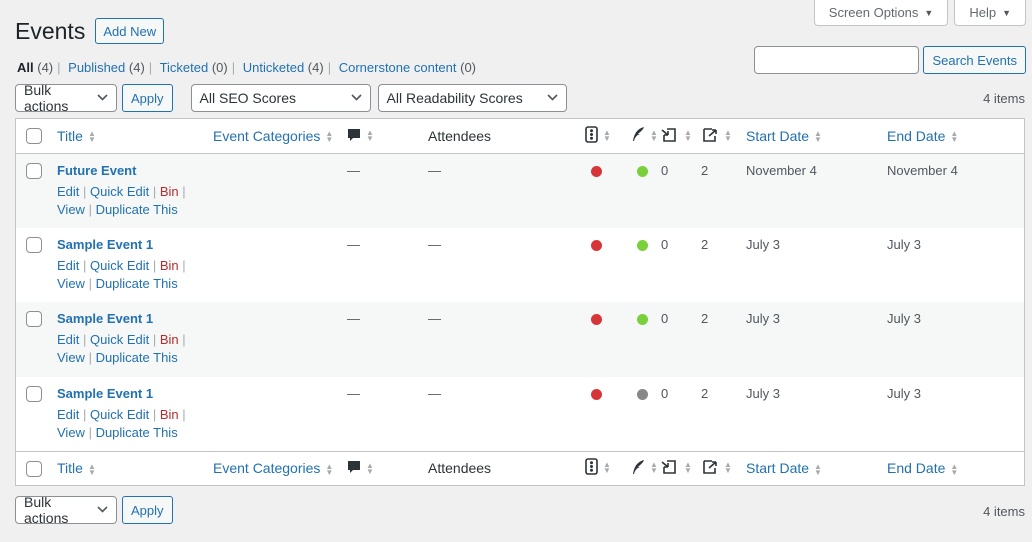  Describe the element at coordinates (398, 67) in the screenshot. I see `filter-cornerstone: Cornerstone content` at that location.